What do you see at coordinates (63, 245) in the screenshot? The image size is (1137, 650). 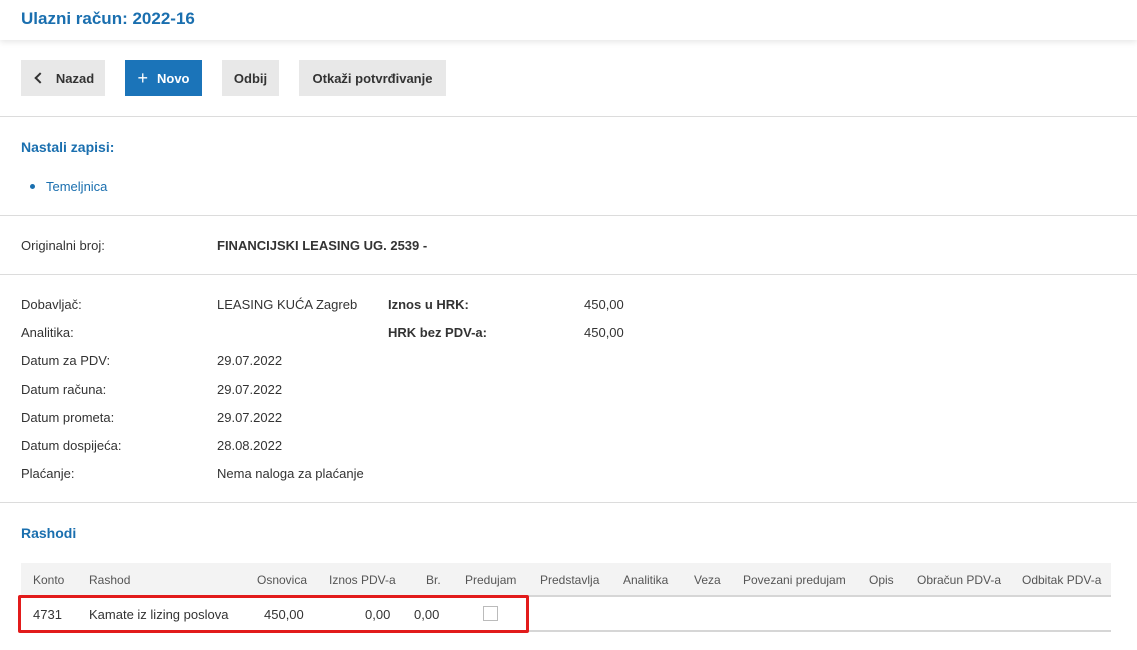 I see `original-number-label: Originalni broj:` at bounding box center [63, 245].